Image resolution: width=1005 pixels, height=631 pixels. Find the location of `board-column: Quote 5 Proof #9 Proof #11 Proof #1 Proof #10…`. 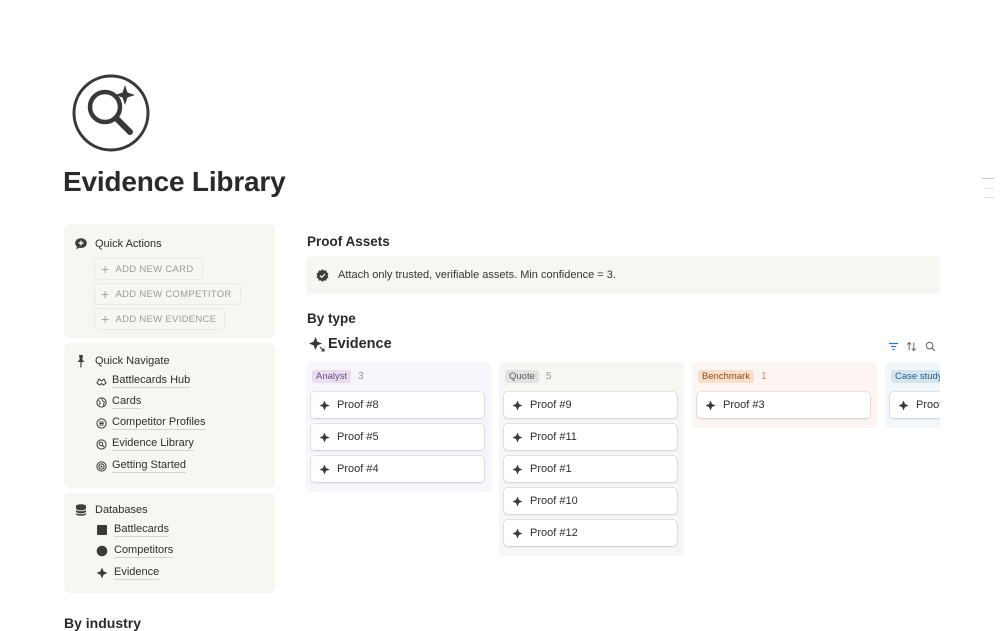

board-column: Quote 5 Proof #9 Proof #11 Proof #1 Proof #10… is located at coordinates (591, 459).